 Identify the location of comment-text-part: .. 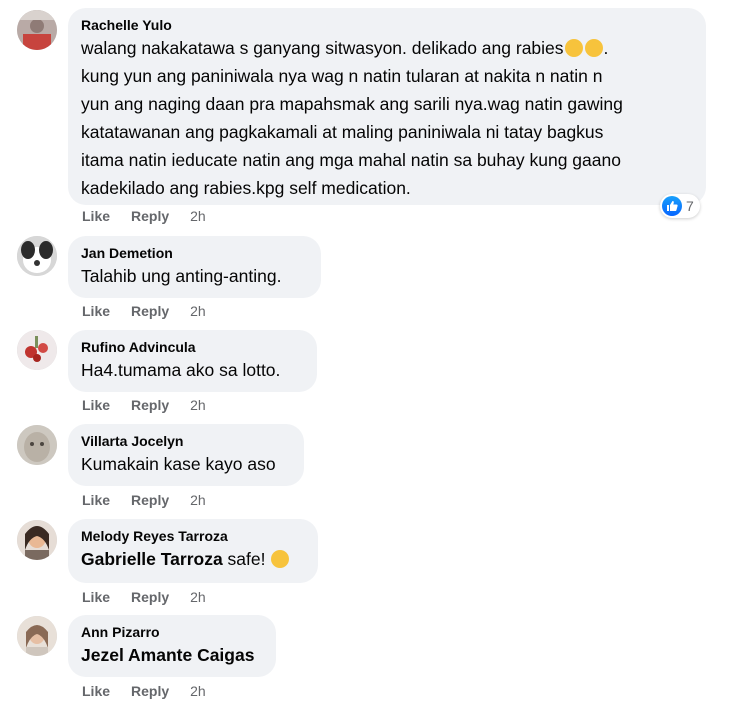
(606, 48).